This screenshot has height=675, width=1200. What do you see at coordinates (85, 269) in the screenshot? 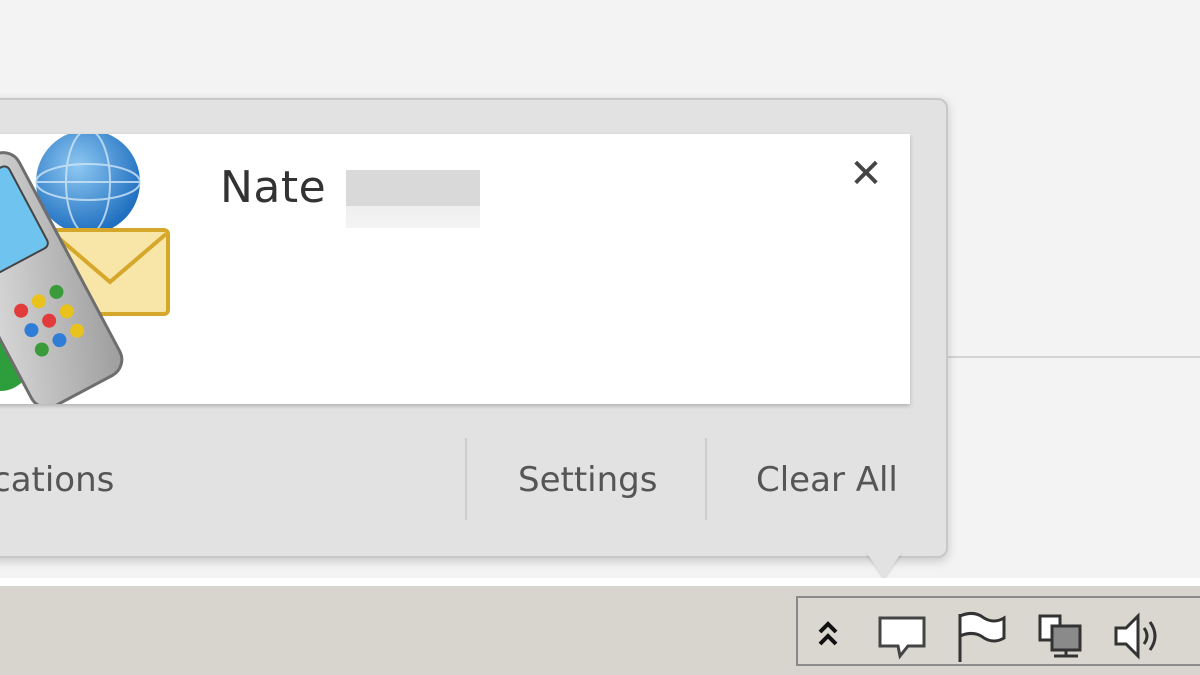
I see `phone-globe-mail-icon` at bounding box center [85, 269].